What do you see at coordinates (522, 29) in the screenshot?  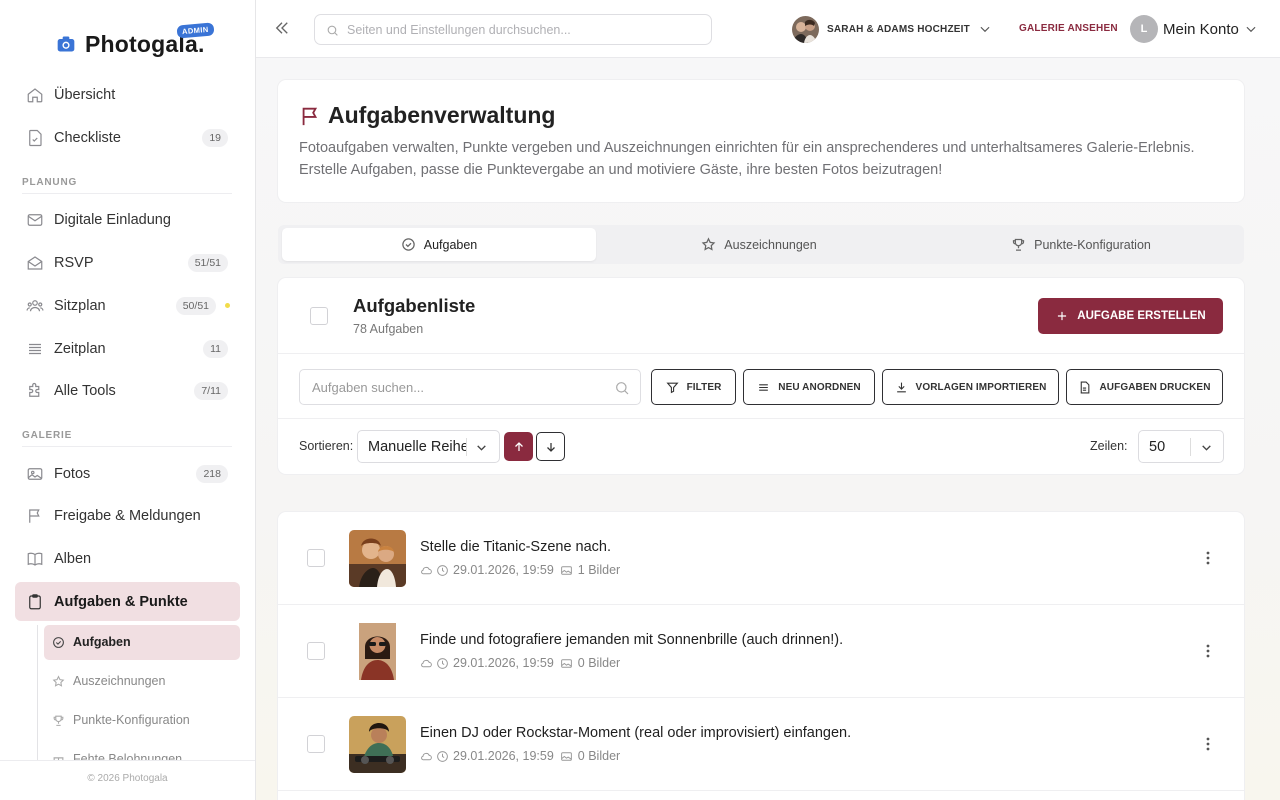 I see `global-search-input` at bounding box center [522, 29].